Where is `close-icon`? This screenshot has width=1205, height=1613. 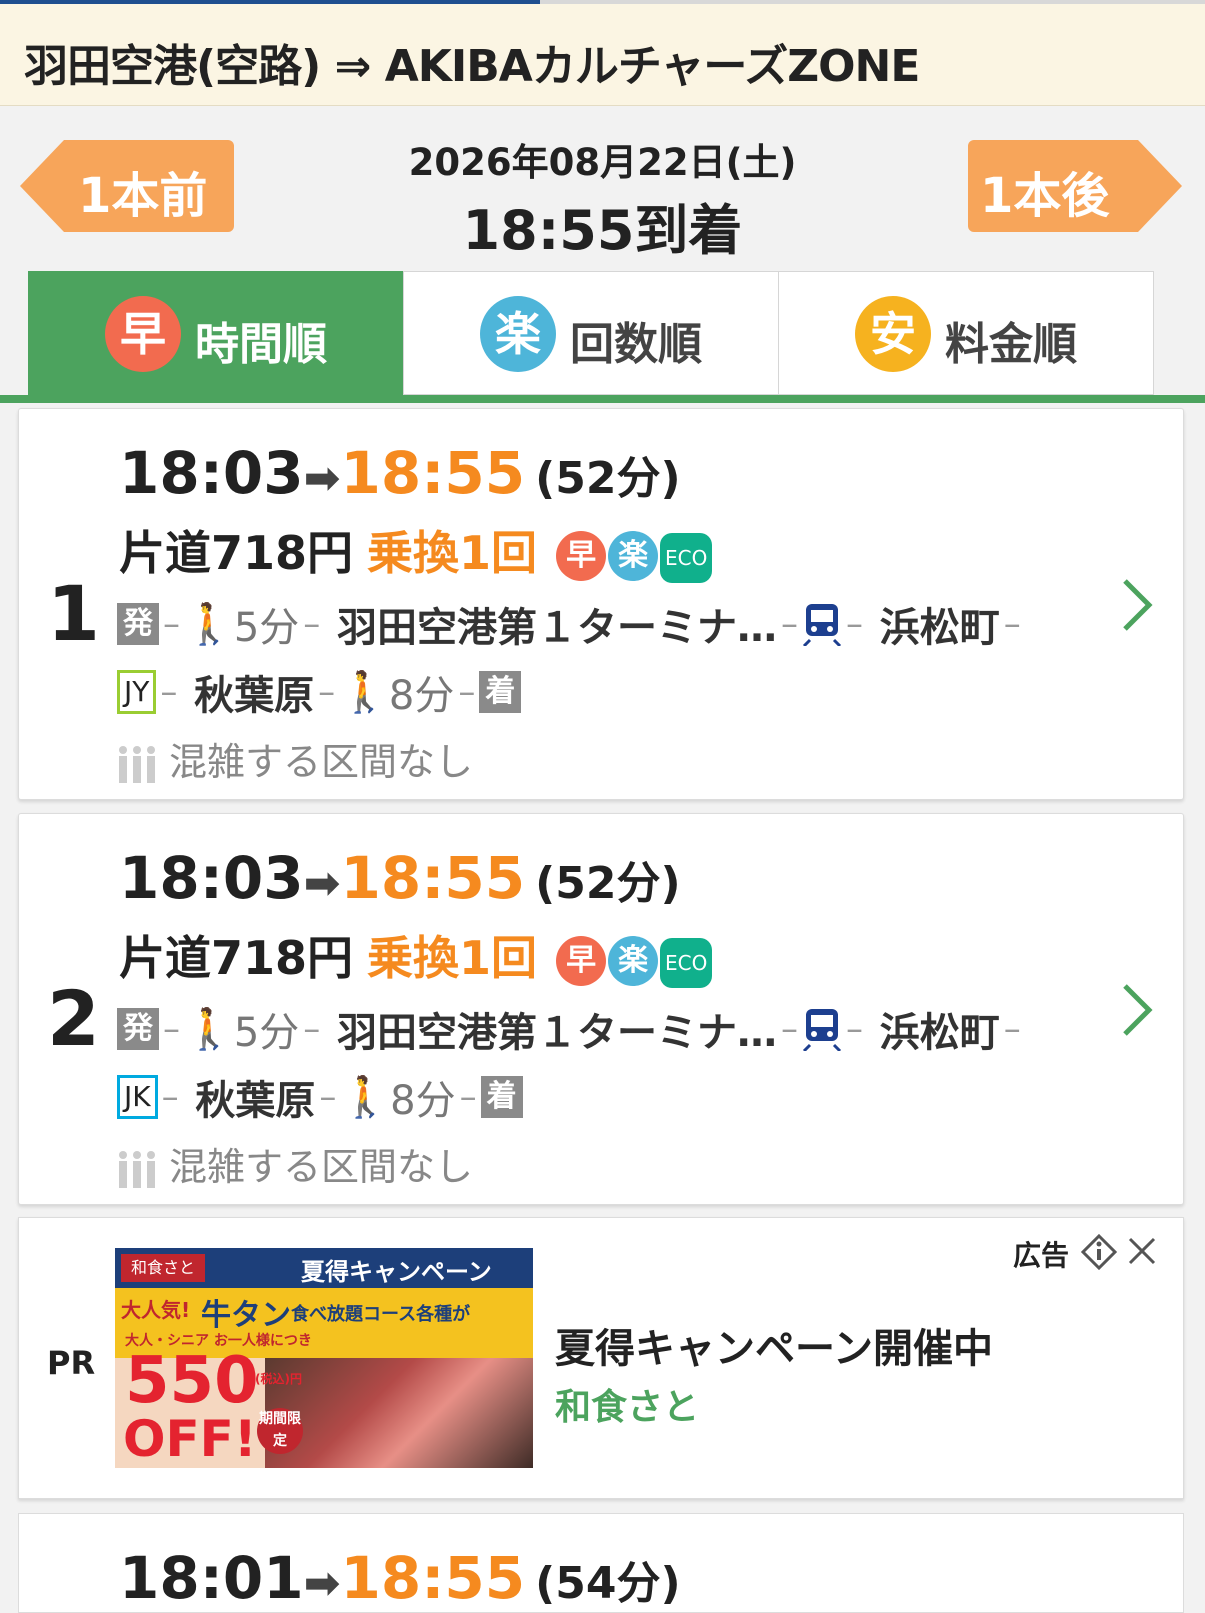 close-icon is located at coordinates (1142, 1251).